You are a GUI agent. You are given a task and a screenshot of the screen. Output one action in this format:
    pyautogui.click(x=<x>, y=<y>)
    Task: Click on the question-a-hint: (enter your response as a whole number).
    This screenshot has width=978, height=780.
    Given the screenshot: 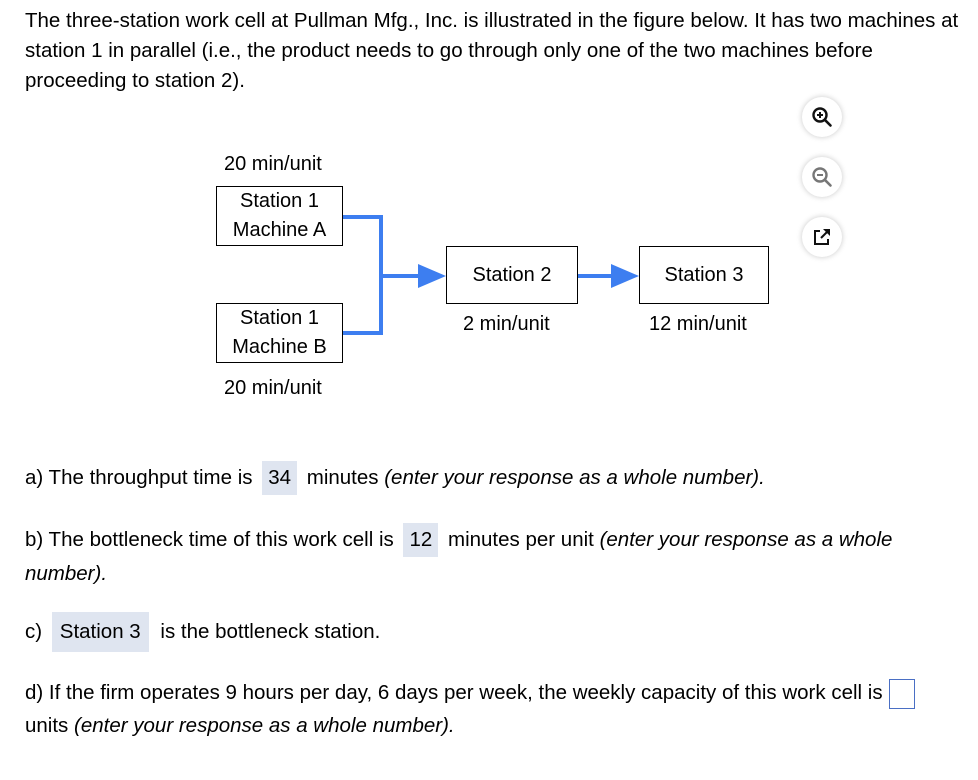 What is the action you would take?
    pyautogui.click(x=574, y=477)
    